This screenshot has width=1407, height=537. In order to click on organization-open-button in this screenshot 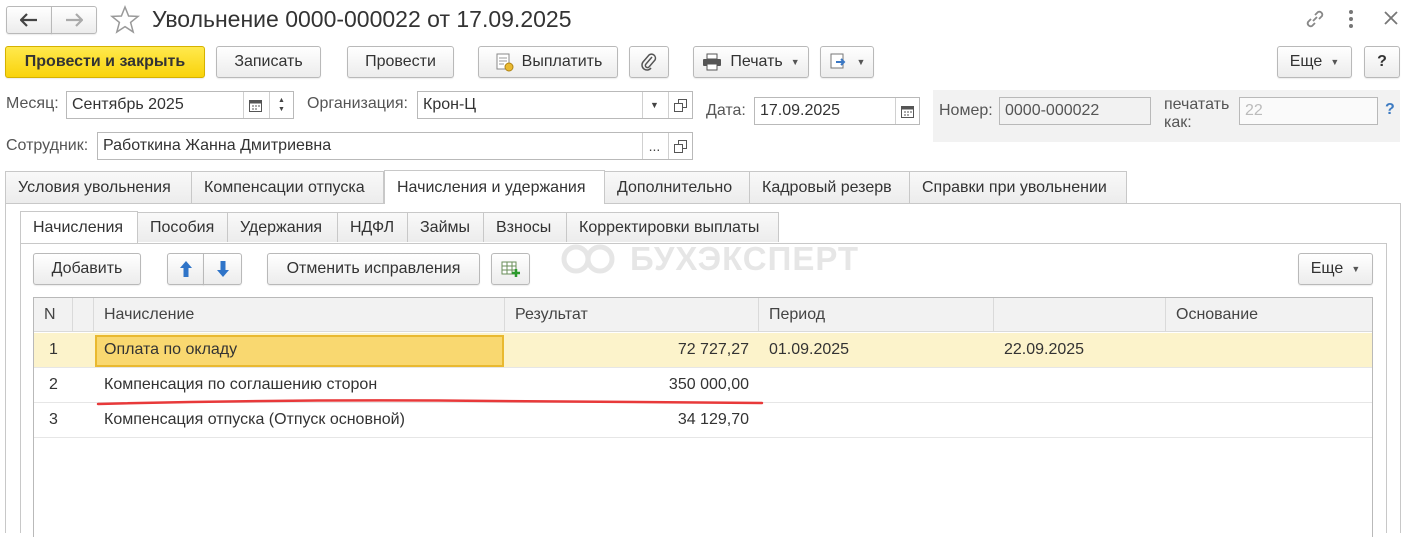, I will do `click(680, 105)`.